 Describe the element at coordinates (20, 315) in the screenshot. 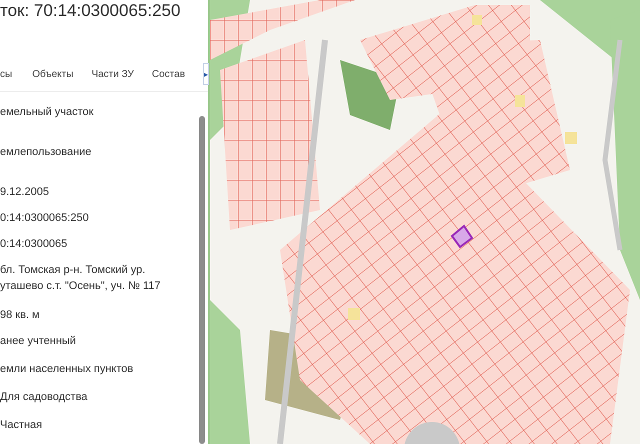

I see `field-value: 98 кв. м` at that location.